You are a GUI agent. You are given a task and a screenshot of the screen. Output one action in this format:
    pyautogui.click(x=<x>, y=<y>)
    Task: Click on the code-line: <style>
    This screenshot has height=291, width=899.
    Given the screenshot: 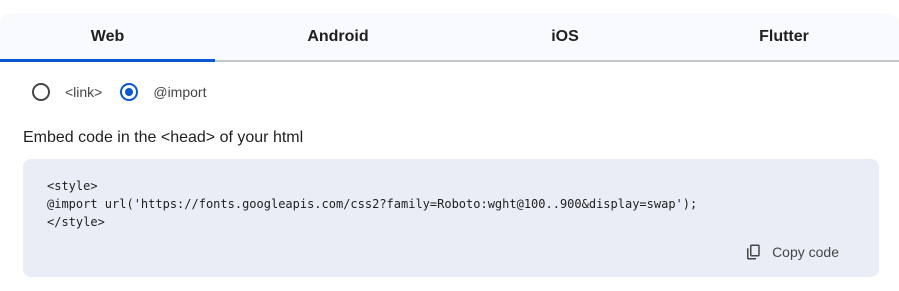 What is the action you would take?
    pyautogui.click(x=72, y=186)
    